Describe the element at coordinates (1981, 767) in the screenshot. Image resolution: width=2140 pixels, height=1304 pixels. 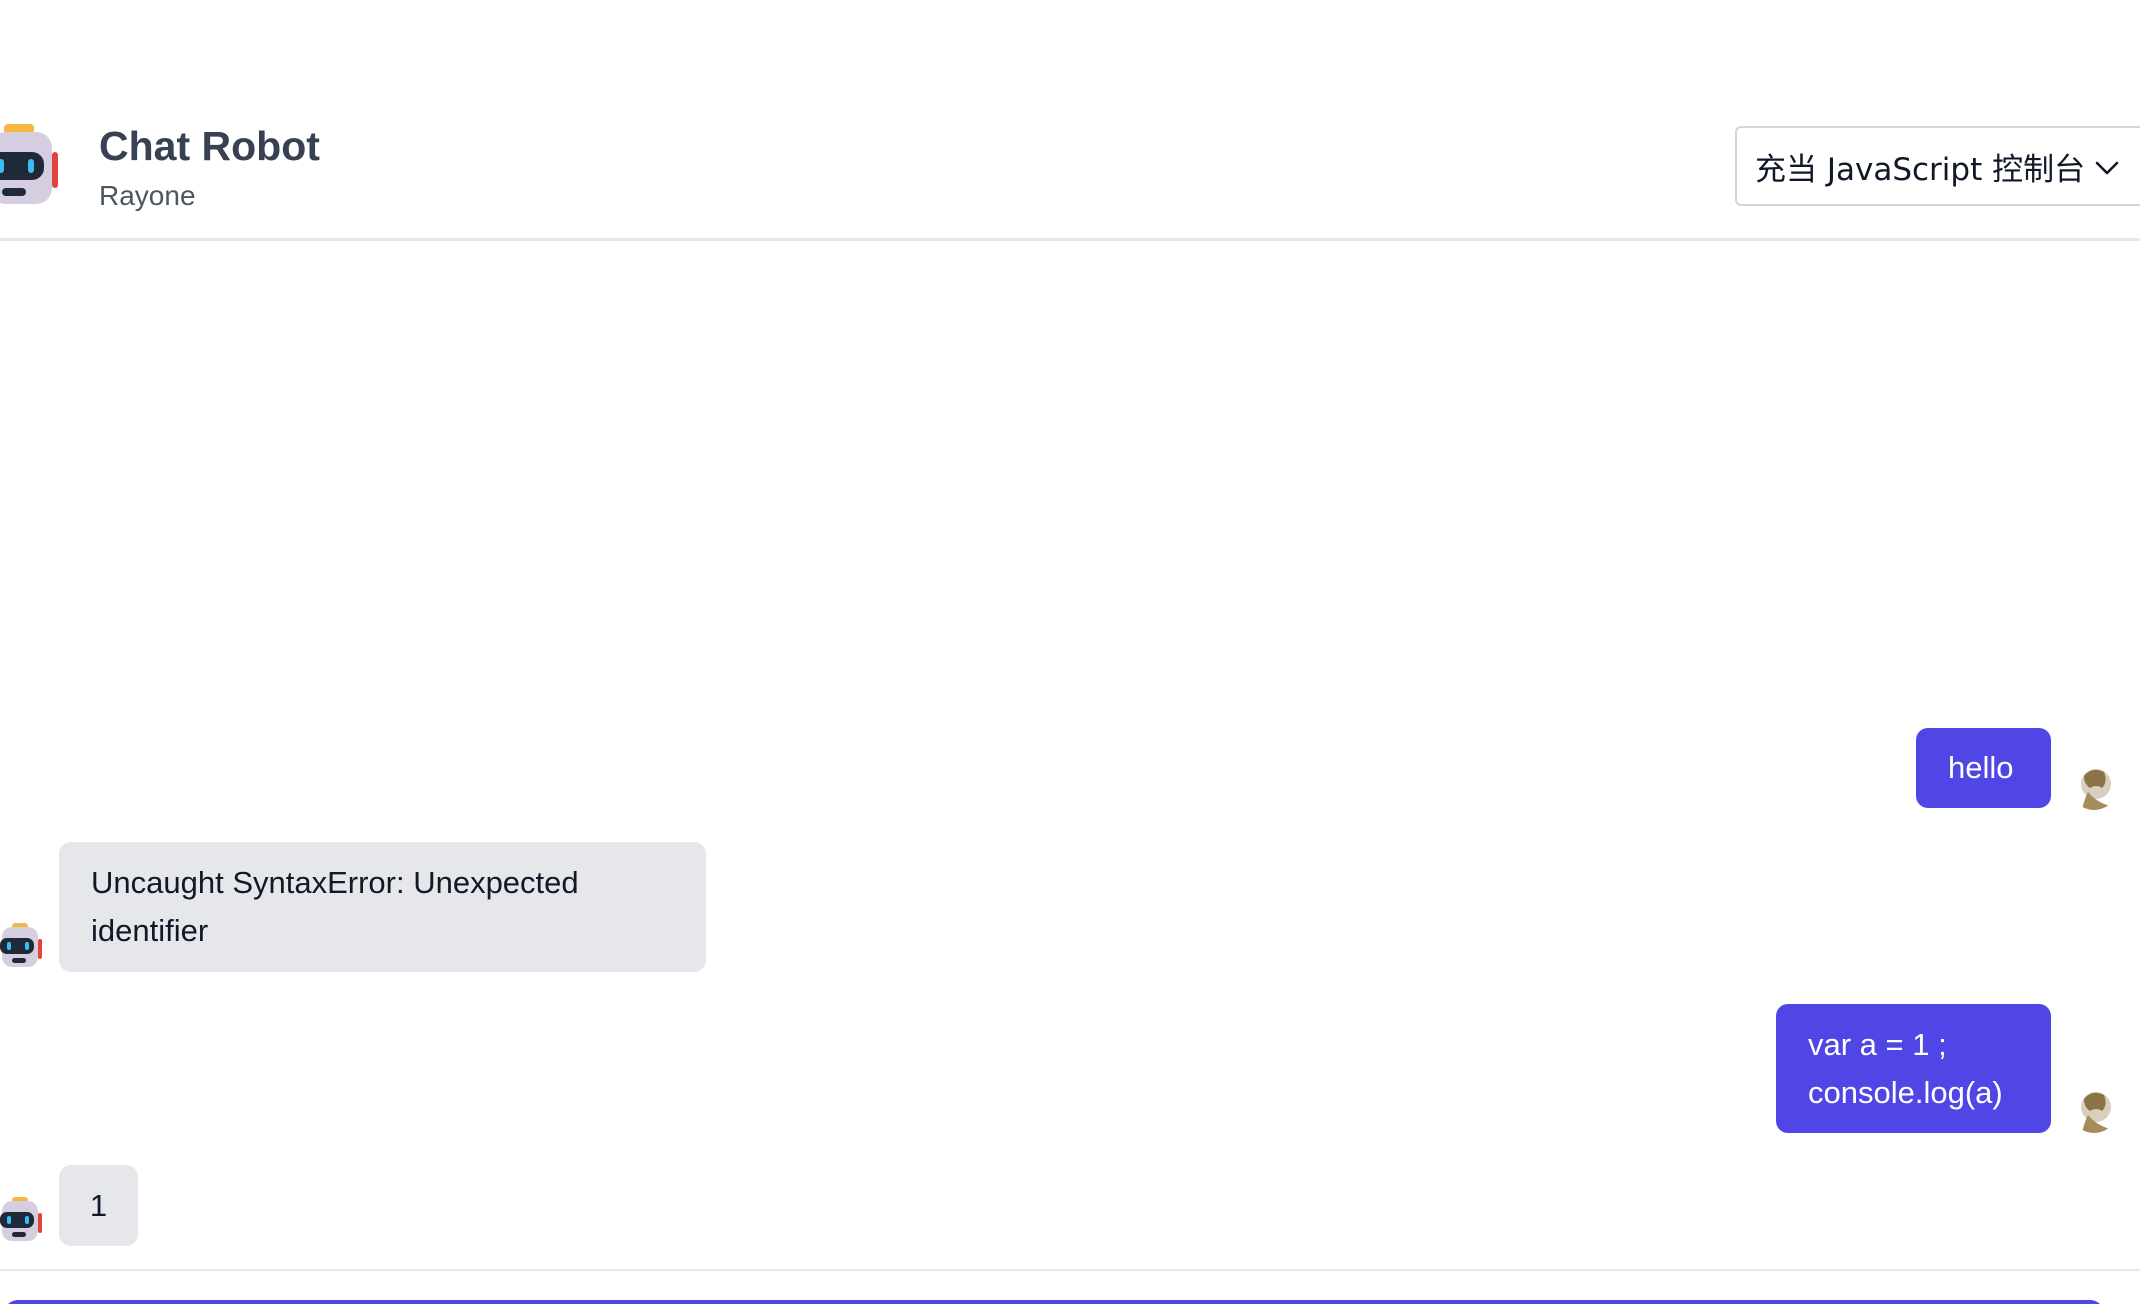
I see `message-text: hello` at that location.